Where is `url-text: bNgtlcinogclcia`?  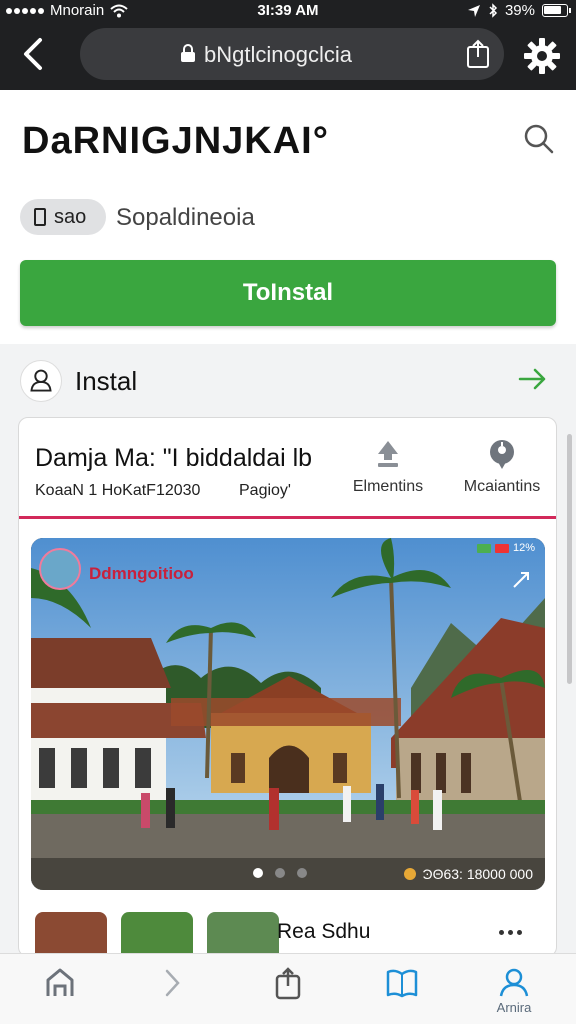 url-text: bNgtlcinogclcia is located at coordinates (278, 54).